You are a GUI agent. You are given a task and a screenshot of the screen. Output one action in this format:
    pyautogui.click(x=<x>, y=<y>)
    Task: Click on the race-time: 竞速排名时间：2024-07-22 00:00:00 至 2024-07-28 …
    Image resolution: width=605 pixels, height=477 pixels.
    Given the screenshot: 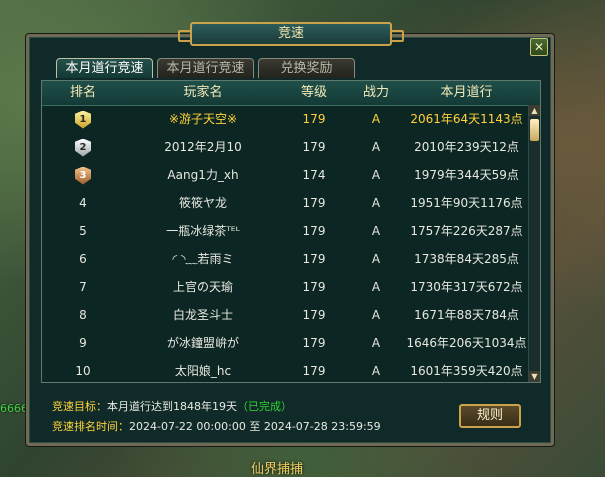 What is the action you would take?
    pyautogui.click(x=216, y=426)
    